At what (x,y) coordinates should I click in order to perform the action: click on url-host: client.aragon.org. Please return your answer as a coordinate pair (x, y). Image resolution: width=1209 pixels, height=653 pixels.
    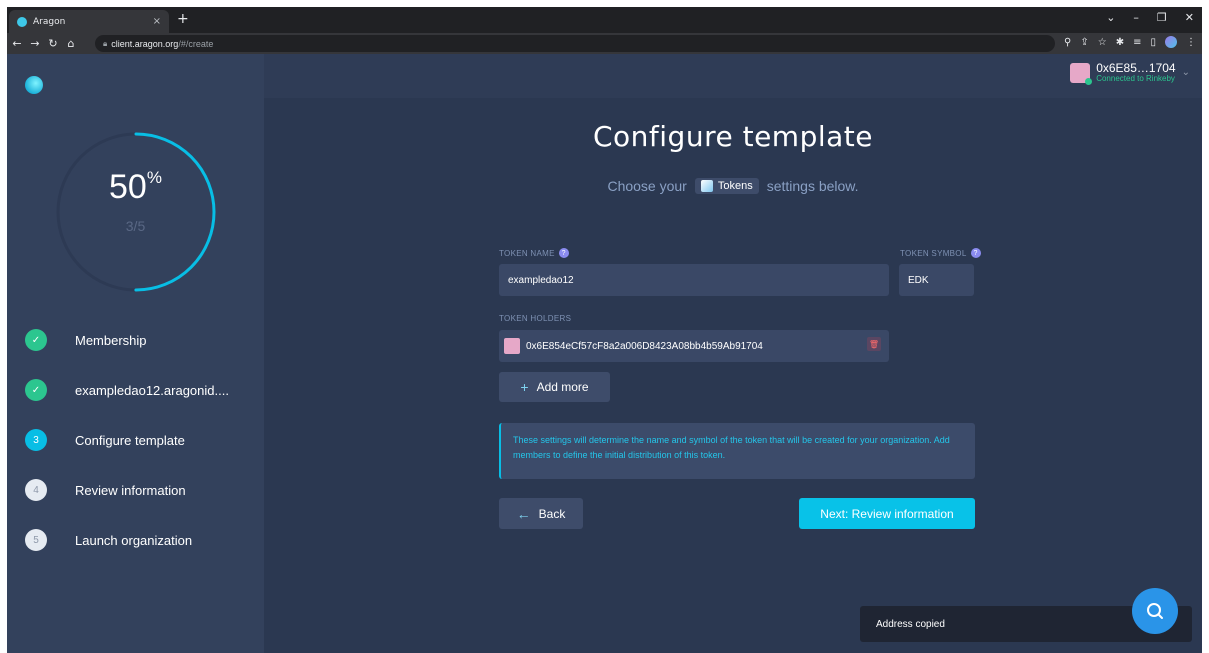
    Looking at the image, I should click on (145, 43).